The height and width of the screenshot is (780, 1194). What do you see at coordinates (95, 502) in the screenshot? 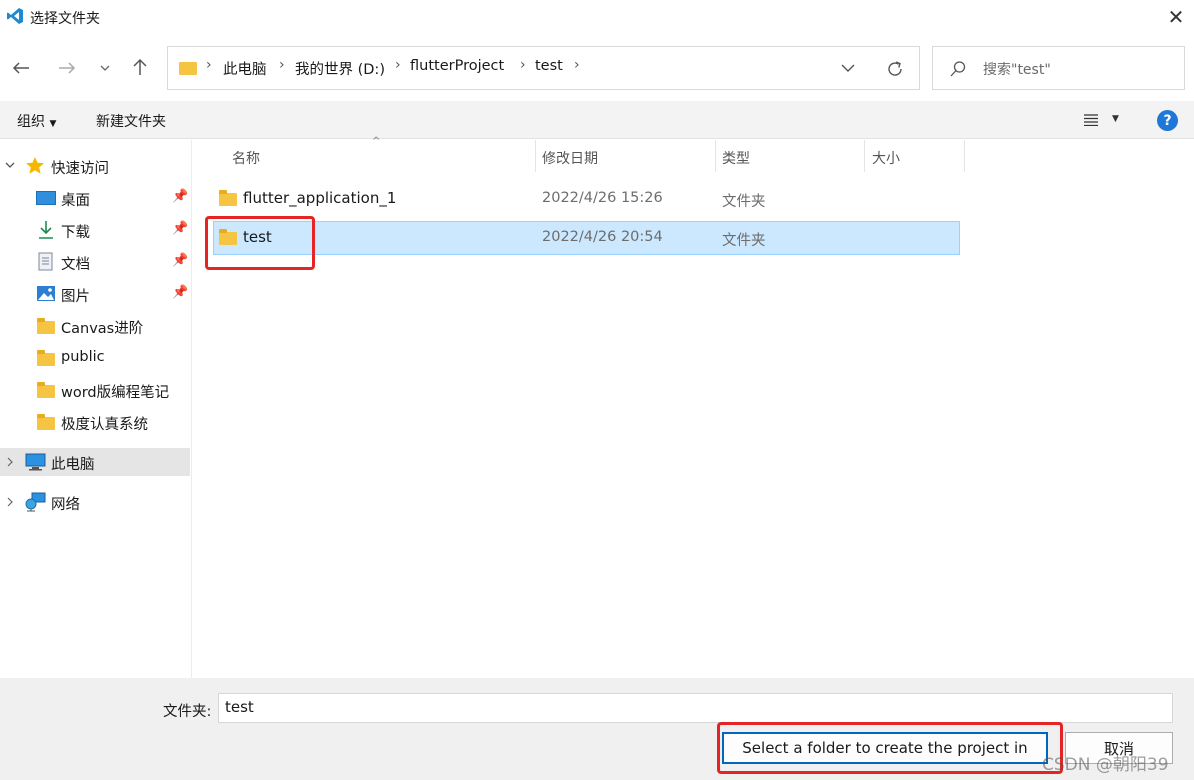
I see `sidebar-item-network: 网络` at bounding box center [95, 502].